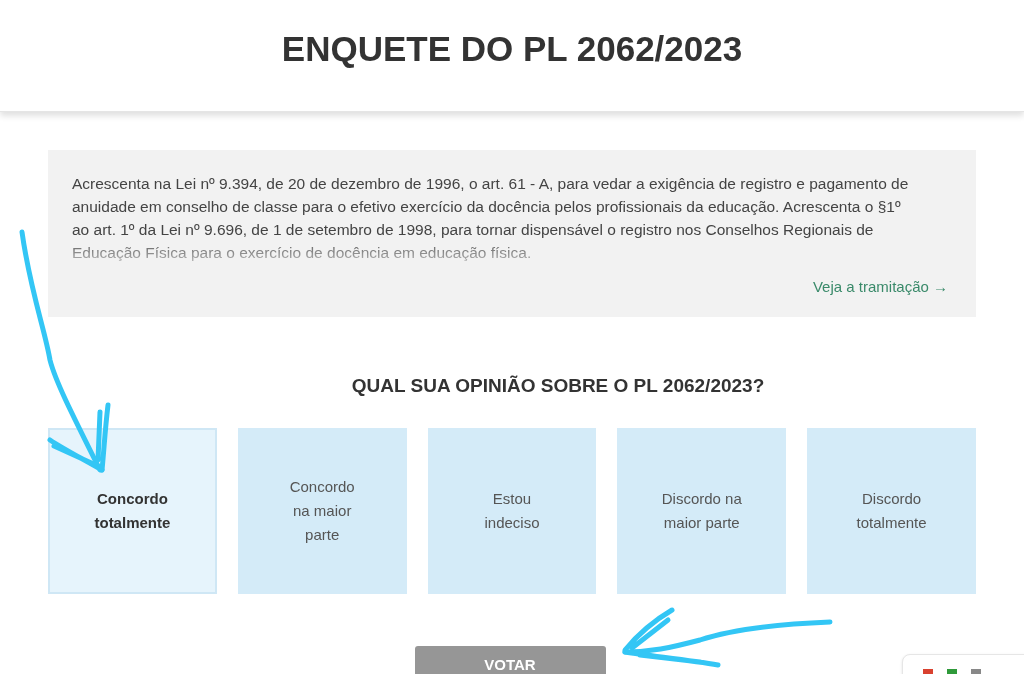 Image resolution: width=1024 pixels, height=674 pixels. What do you see at coordinates (512, 511) in the screenshot?
I see `opinion-option: Estou indeciso` at bounding box center [512, 511].